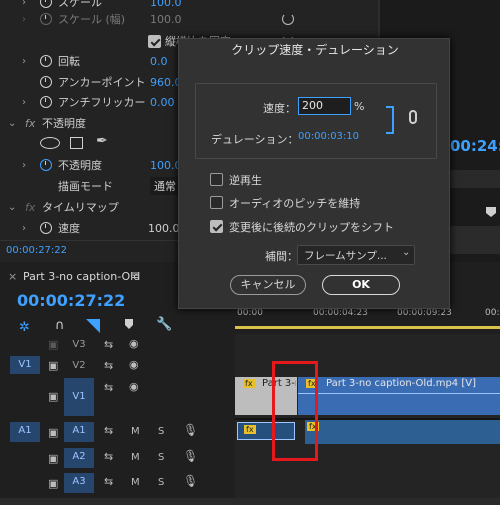  What do you see at coordinates (356, 255) in the screenshot?
I see `interpolation-select: フレームサンプ... ⌄` at bounding box center [356, 255].